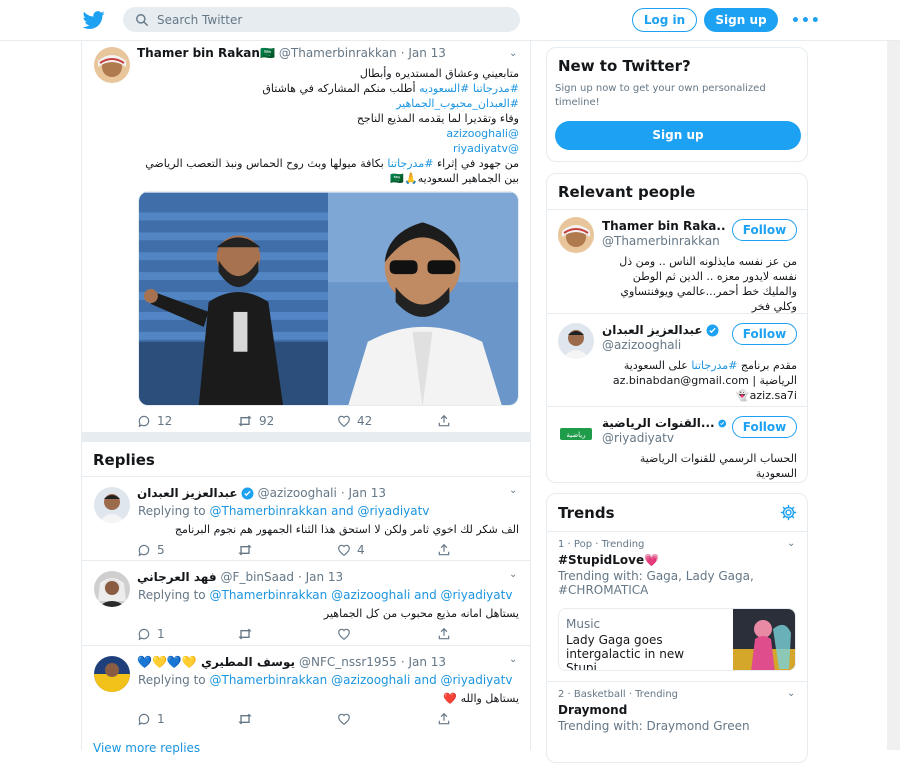 The height and width of the screenshot is (763, 900). I want to click on twitter-logo-icon, so click(94, 20).